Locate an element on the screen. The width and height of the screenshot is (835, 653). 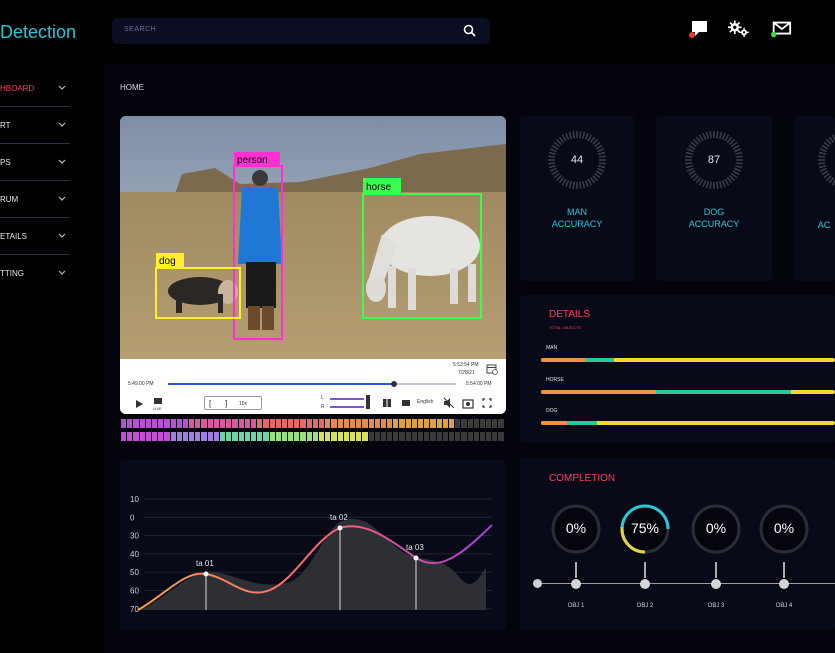
accuracy-card-dog: 87 DOG ACCURACY is located at coordinates (714, 198).